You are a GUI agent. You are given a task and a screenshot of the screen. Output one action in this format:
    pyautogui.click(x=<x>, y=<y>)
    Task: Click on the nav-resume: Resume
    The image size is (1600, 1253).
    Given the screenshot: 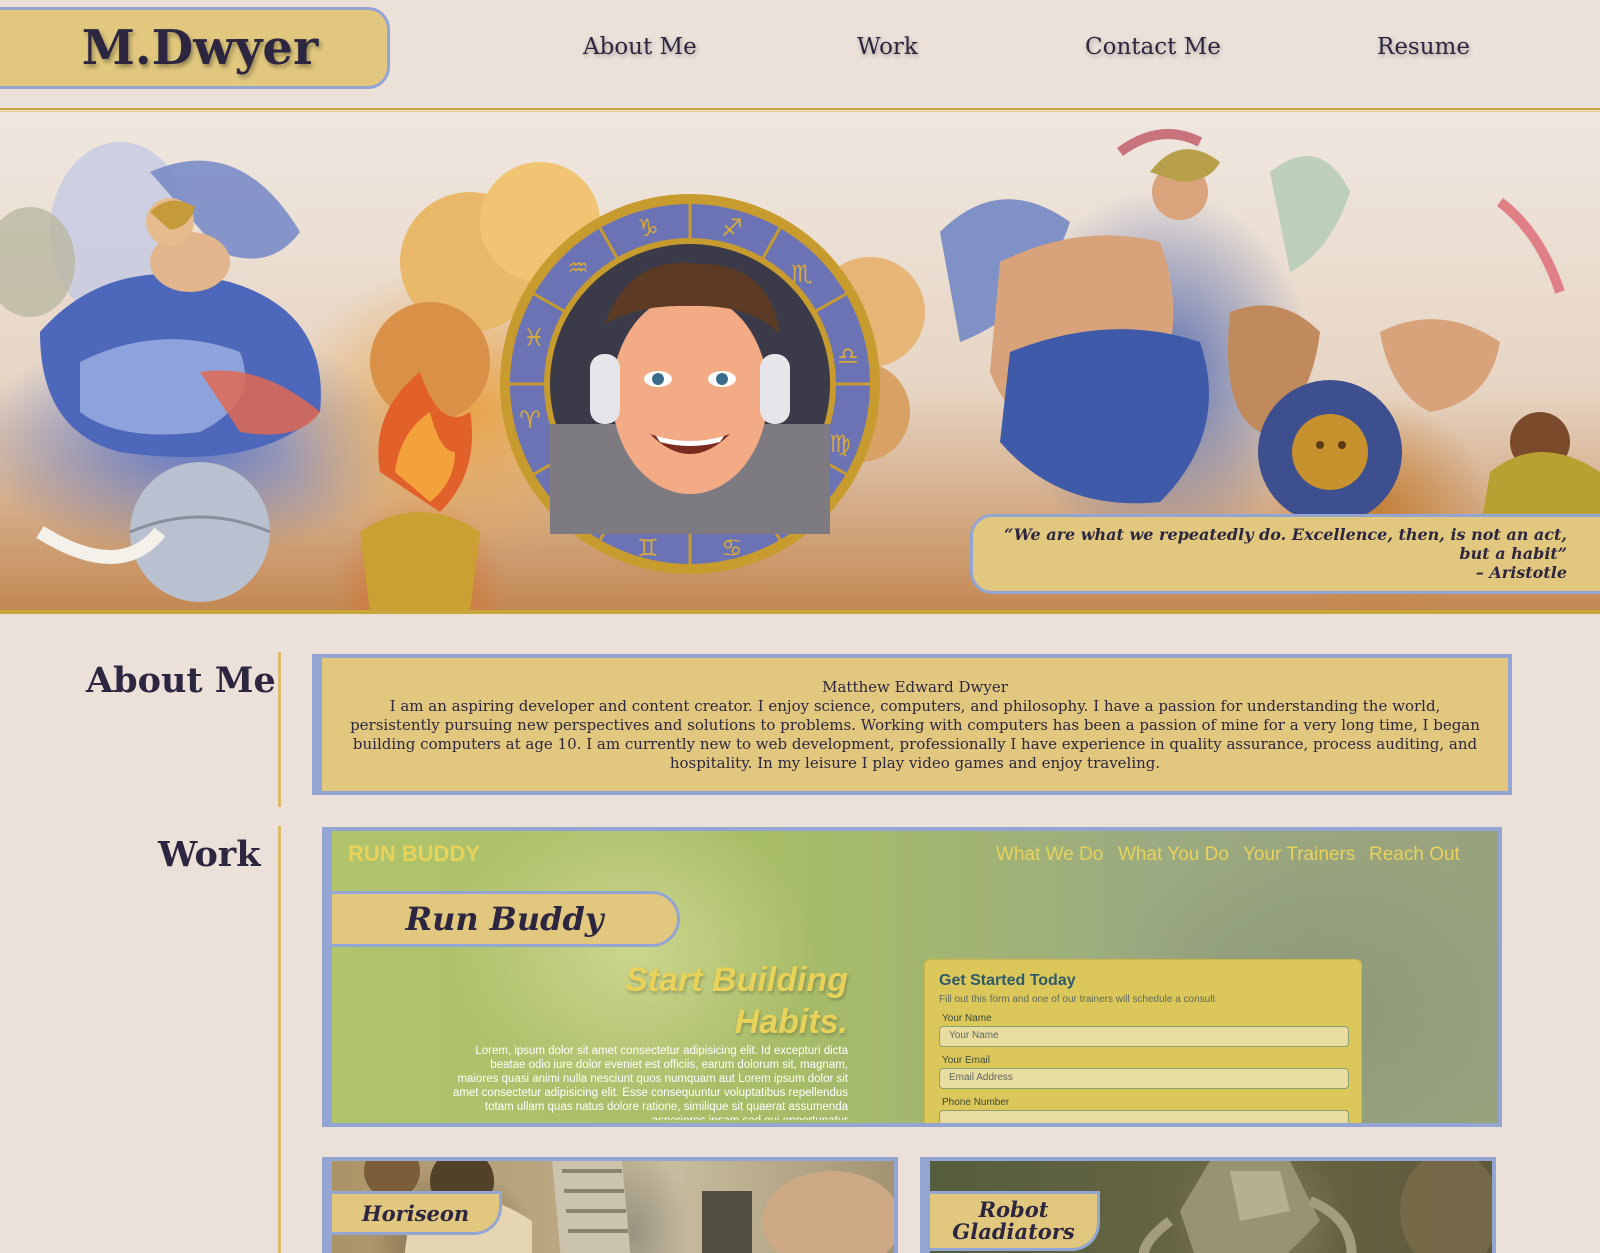 What is the action you would take?
    pyautogui.click(x=1423, y=47)
    